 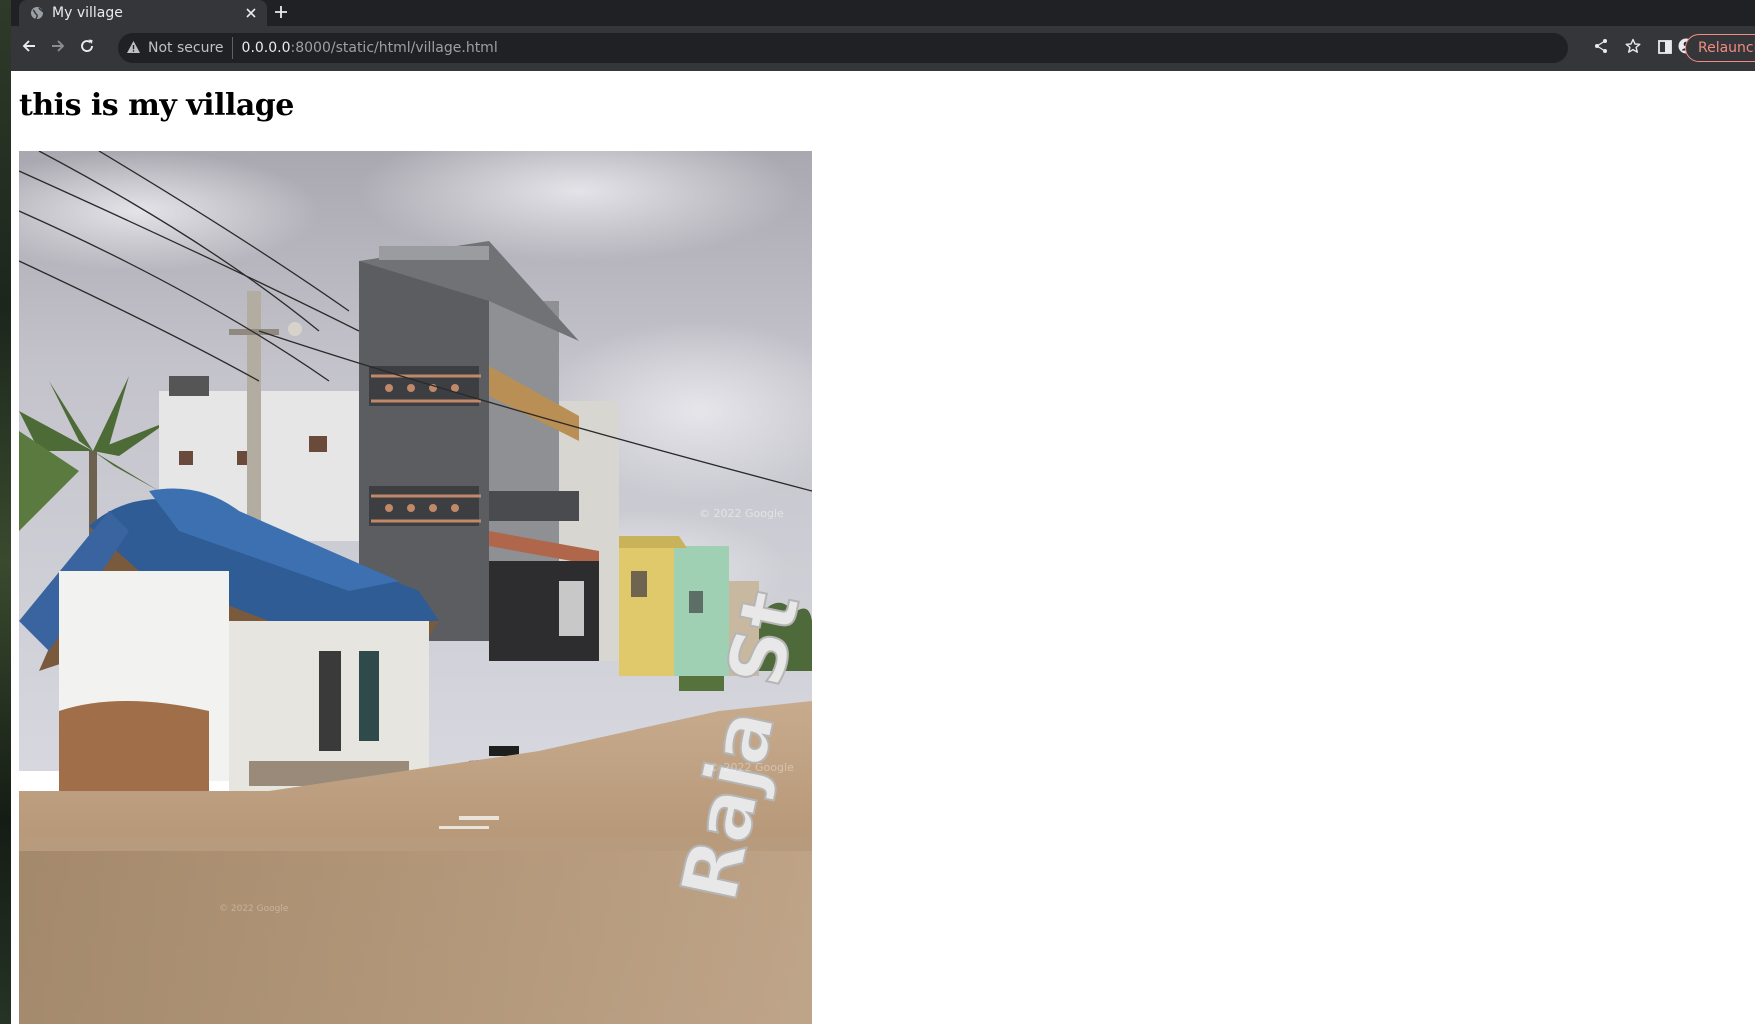 I want to click on globe-icon, so click(x=37, y=13).